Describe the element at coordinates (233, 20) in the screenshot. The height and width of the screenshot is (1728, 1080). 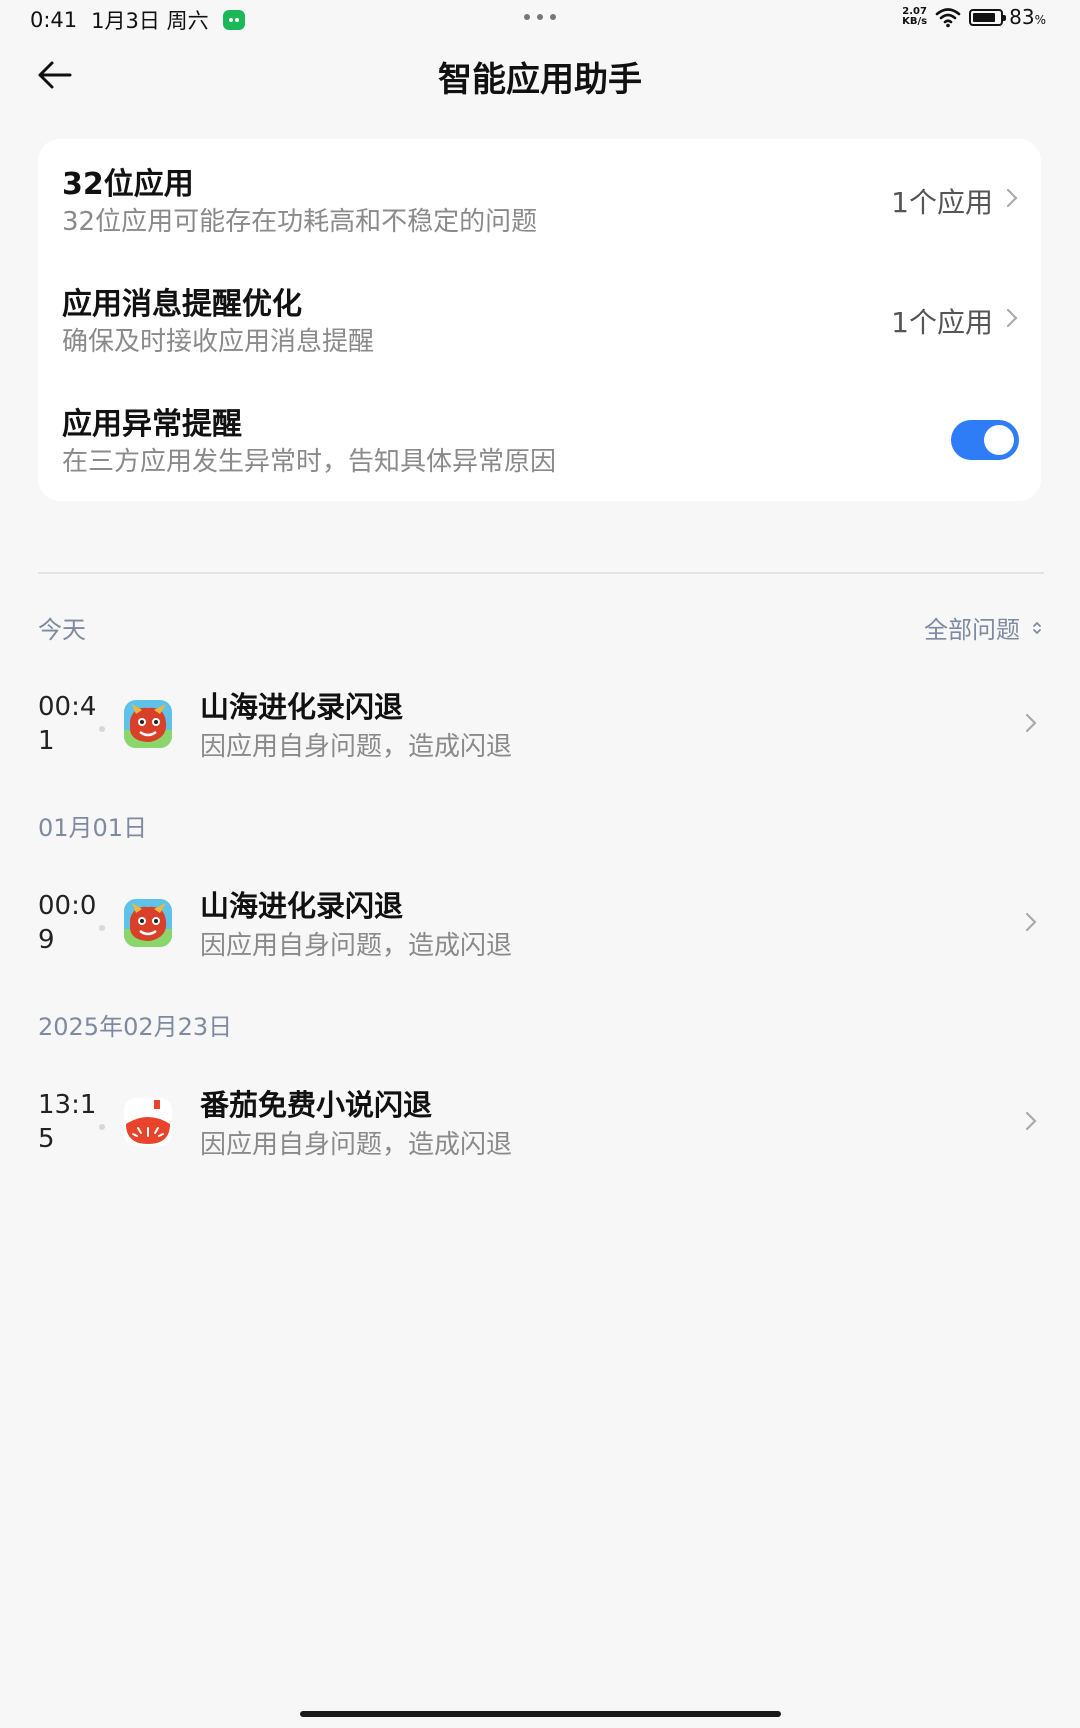
I see `wechat-notification-icon` at that location.